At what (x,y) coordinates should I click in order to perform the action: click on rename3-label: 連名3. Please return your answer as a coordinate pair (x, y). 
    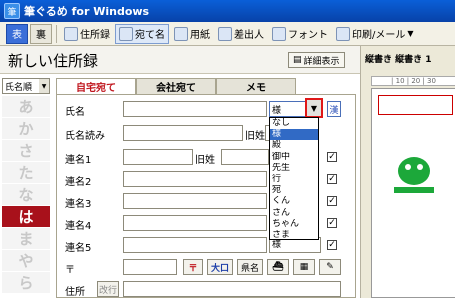
    Looking at the image, I should click on (78, 204).